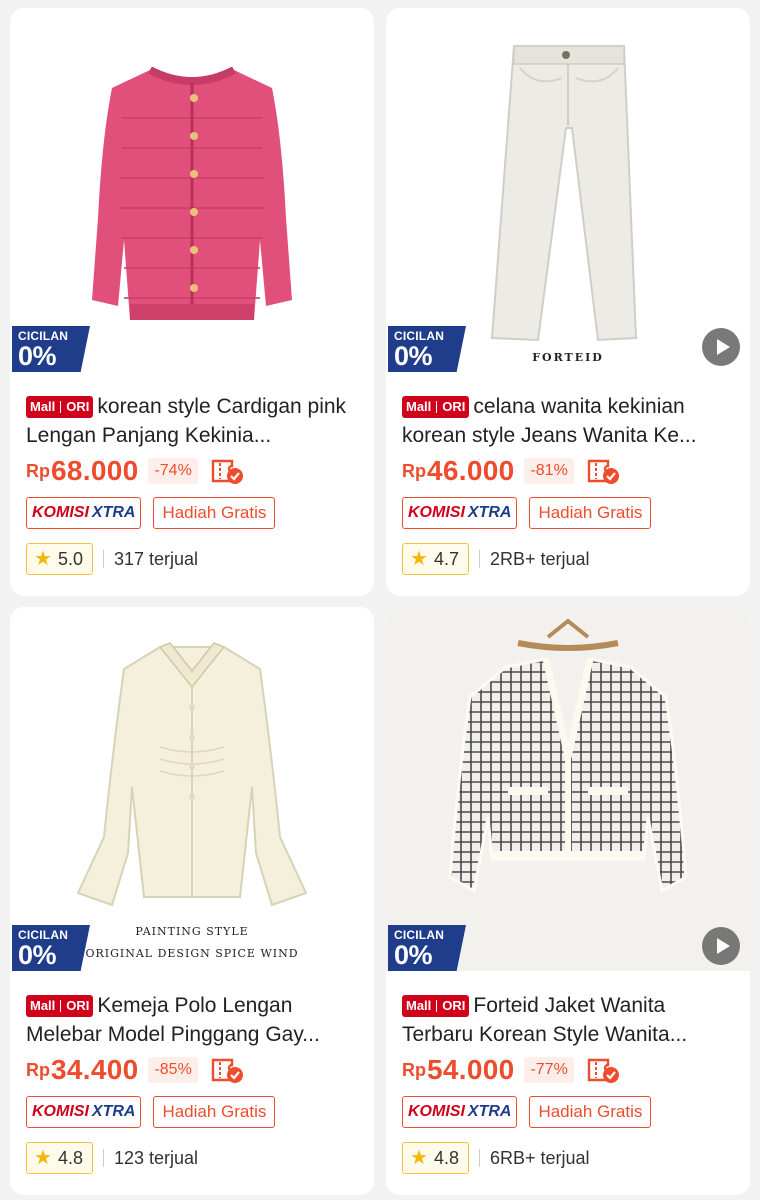  I want to click on rating-row: ★ 4.8 123 terjual, so click(112, 1158).